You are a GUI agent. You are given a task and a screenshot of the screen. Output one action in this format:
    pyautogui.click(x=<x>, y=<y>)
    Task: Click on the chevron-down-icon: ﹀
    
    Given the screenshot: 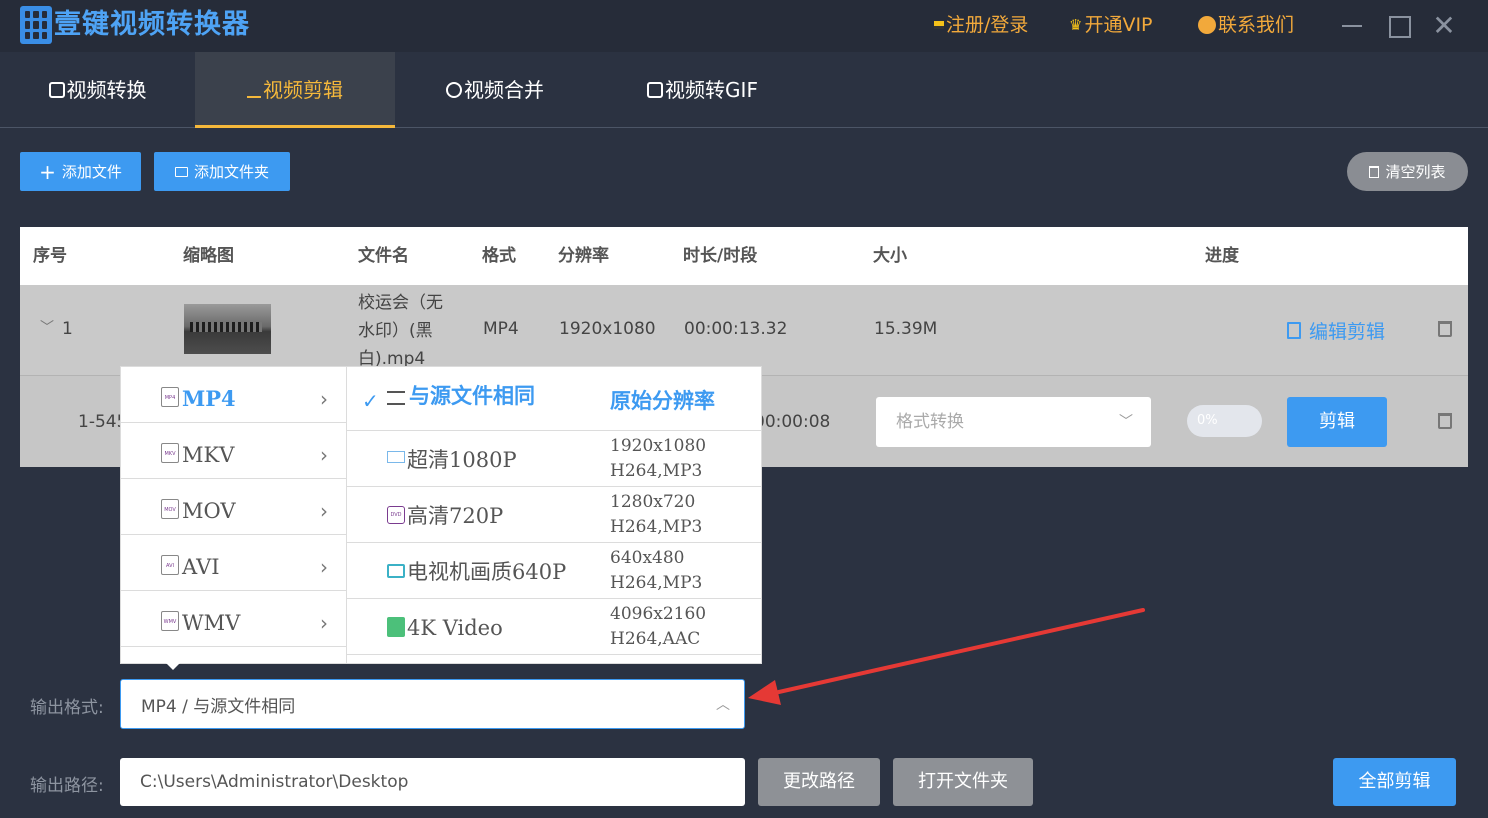 What is the action you would take?
    pyautogui.click(x=1126, y=422)
    